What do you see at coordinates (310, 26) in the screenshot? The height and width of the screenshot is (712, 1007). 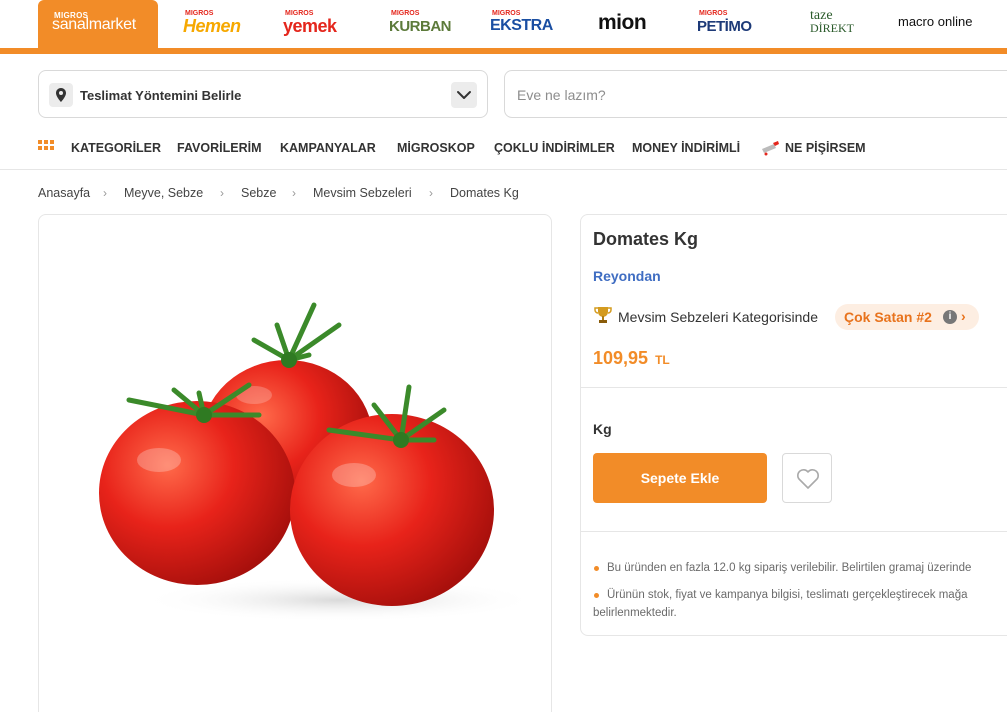 I see `brand-name: yemek` at bounding box center [310, 26].